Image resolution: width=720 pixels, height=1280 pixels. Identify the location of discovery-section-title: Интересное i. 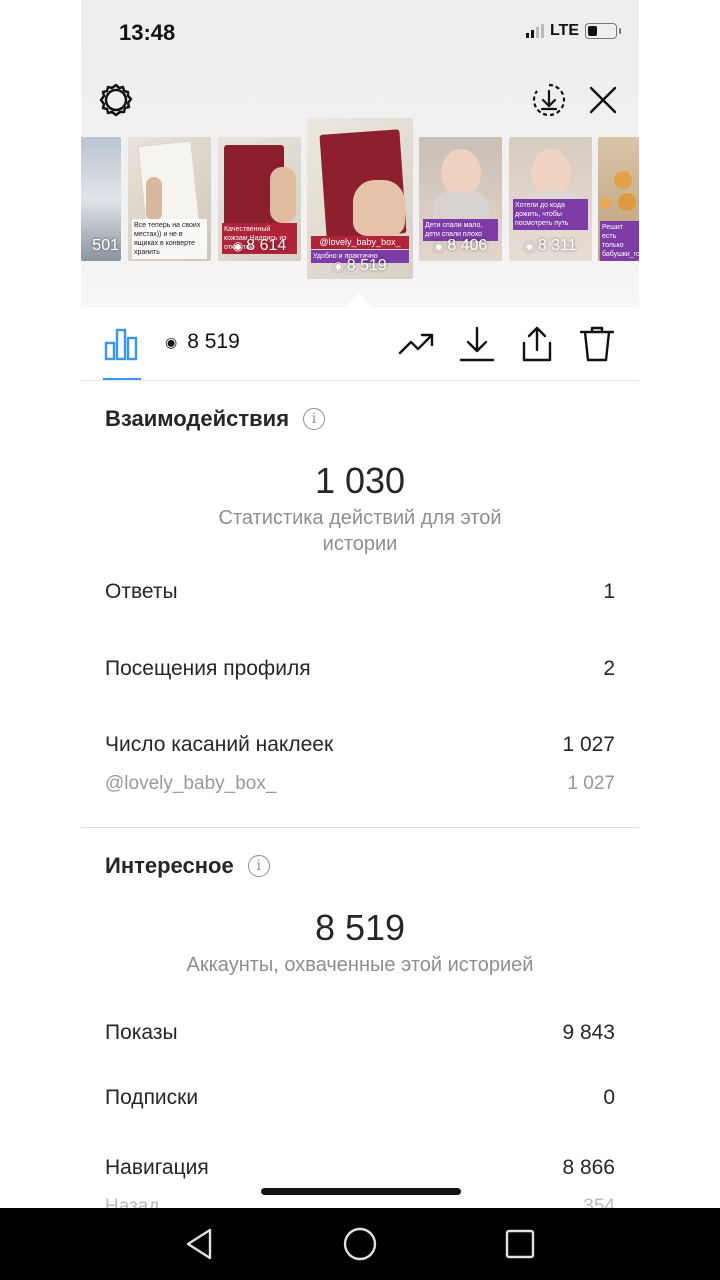
(187, 866).